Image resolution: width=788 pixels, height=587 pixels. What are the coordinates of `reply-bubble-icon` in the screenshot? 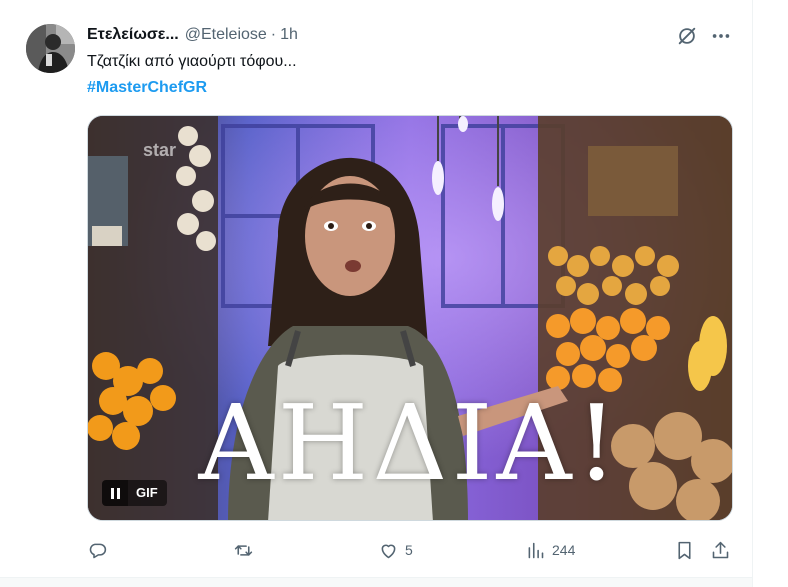 It's located at (98, 550).